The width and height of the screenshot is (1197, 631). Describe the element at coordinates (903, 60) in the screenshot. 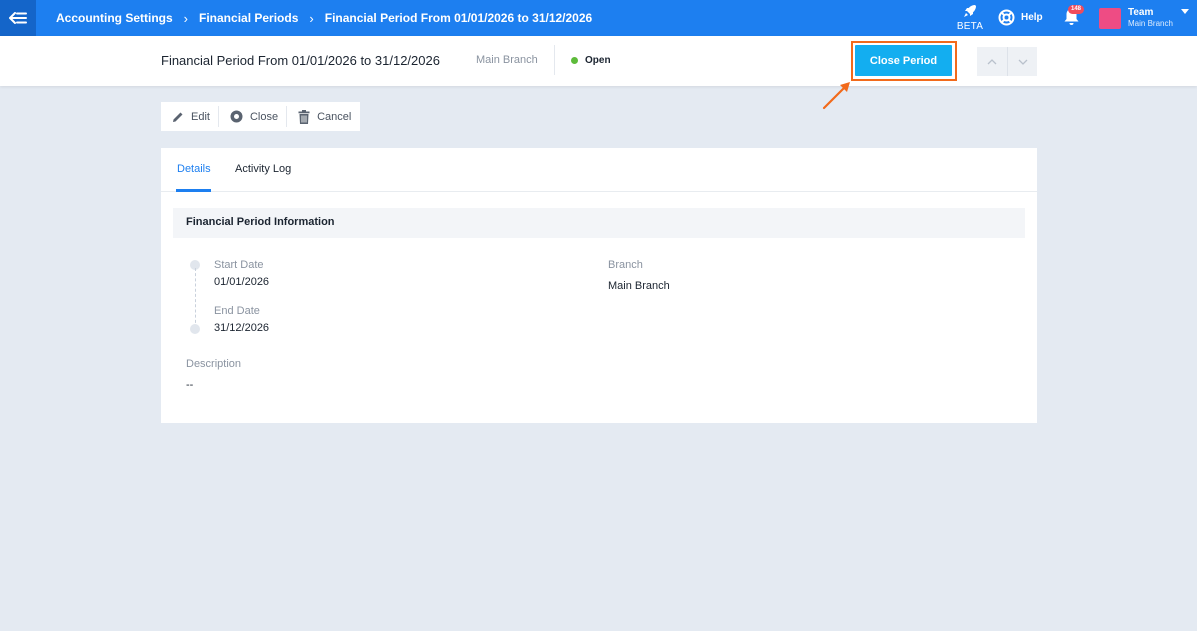

I see `close-period-button: Close Period` at that location.